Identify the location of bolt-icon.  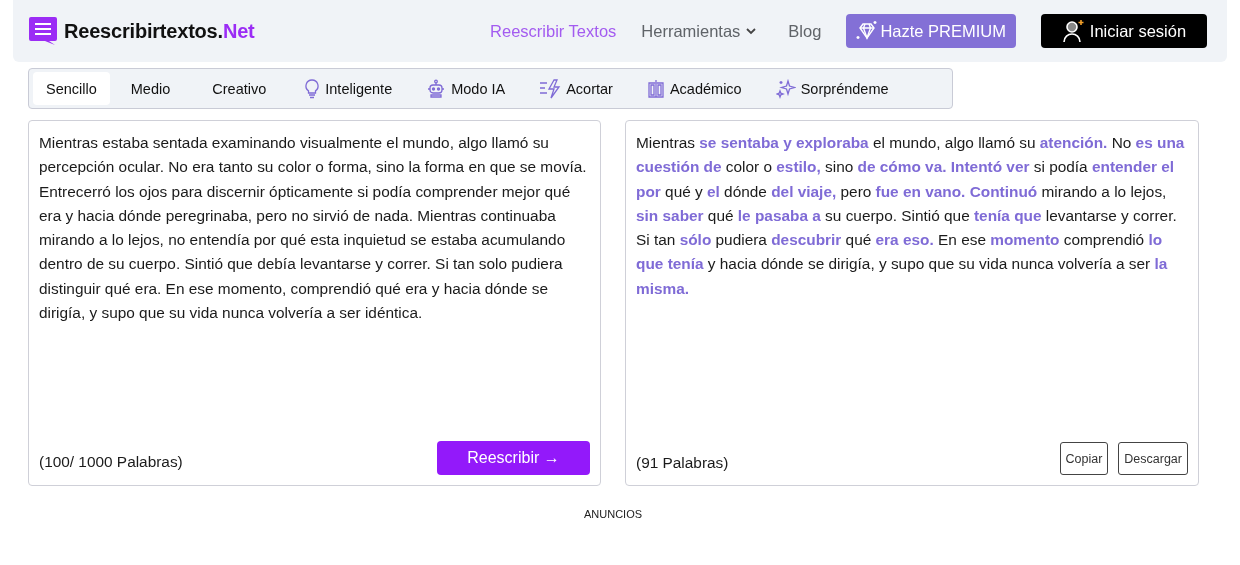
(550, 88).